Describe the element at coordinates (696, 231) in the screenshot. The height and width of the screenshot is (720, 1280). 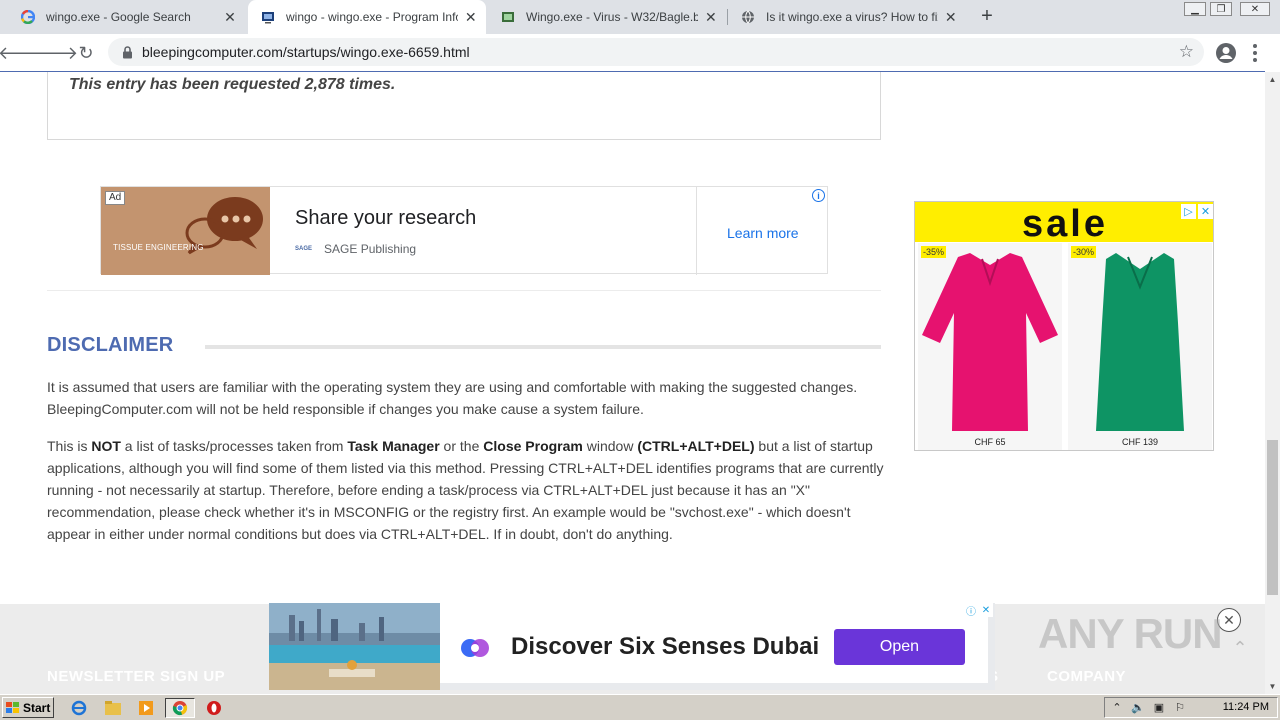
I see `ad-divider` at that location.